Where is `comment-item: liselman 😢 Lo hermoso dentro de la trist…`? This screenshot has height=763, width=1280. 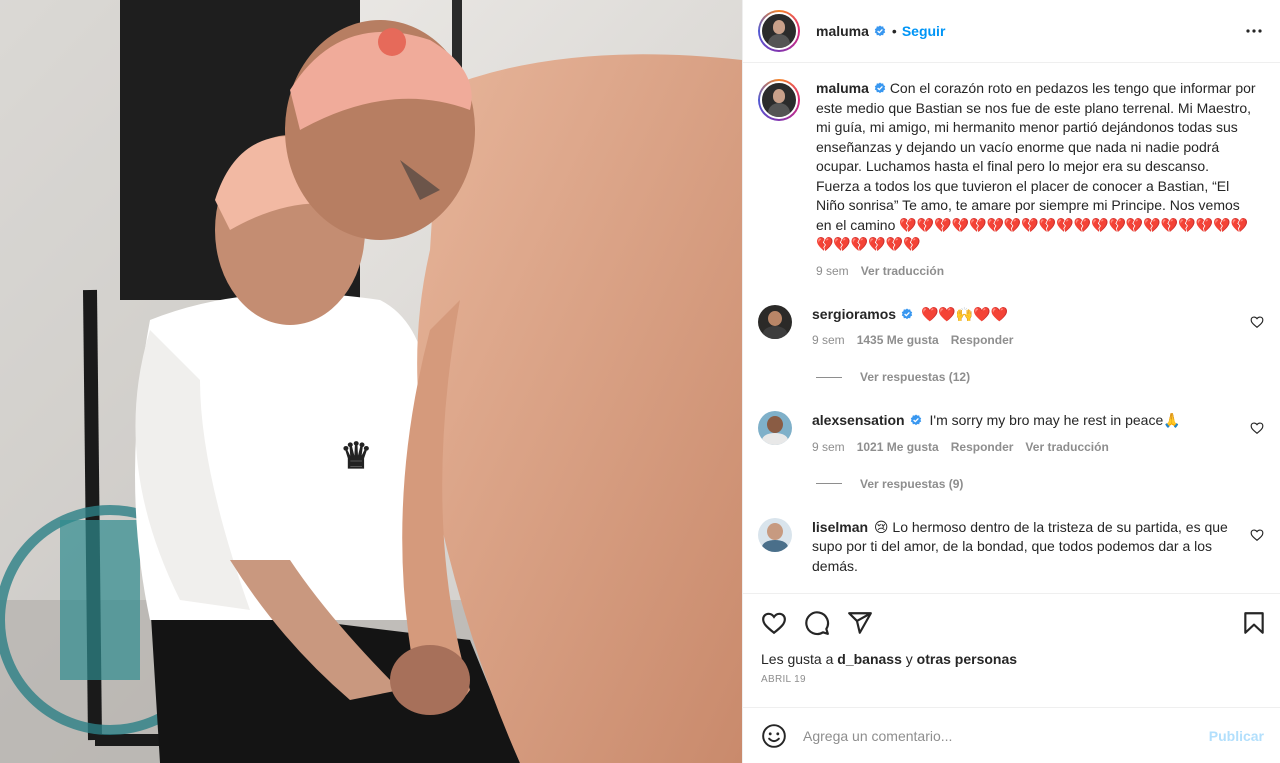
comment-item: liselman 😢 Lo hermoso dentro de la trist… is located at coordinates (1011, 547).